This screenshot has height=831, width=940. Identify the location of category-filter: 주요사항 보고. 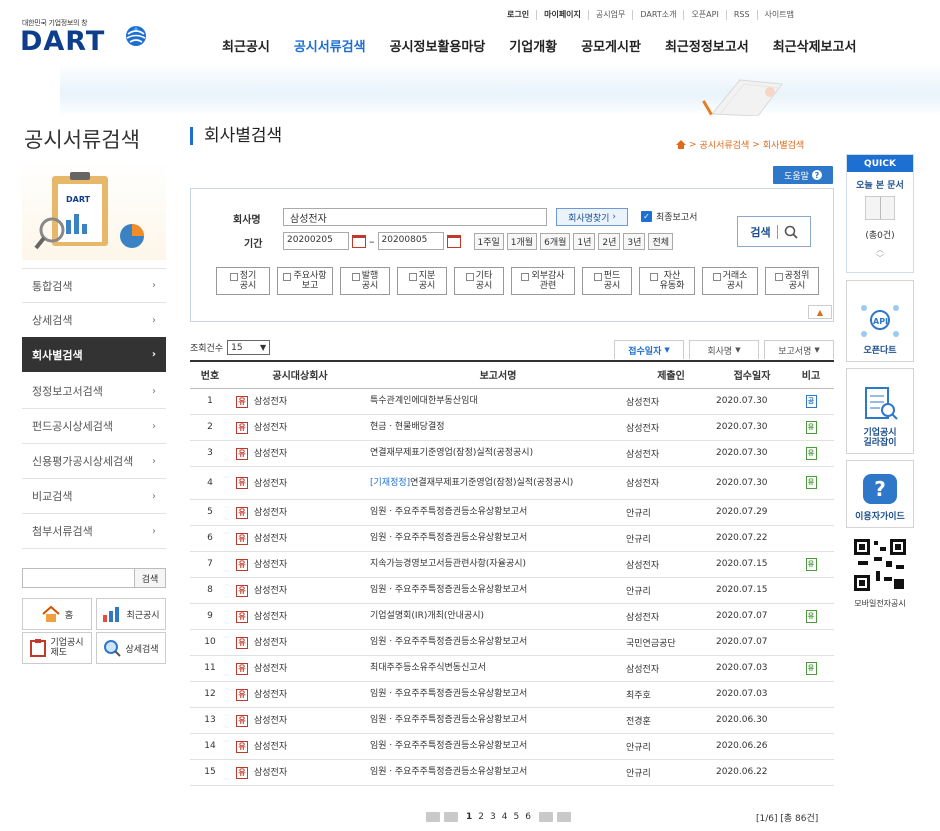
(305, 281).